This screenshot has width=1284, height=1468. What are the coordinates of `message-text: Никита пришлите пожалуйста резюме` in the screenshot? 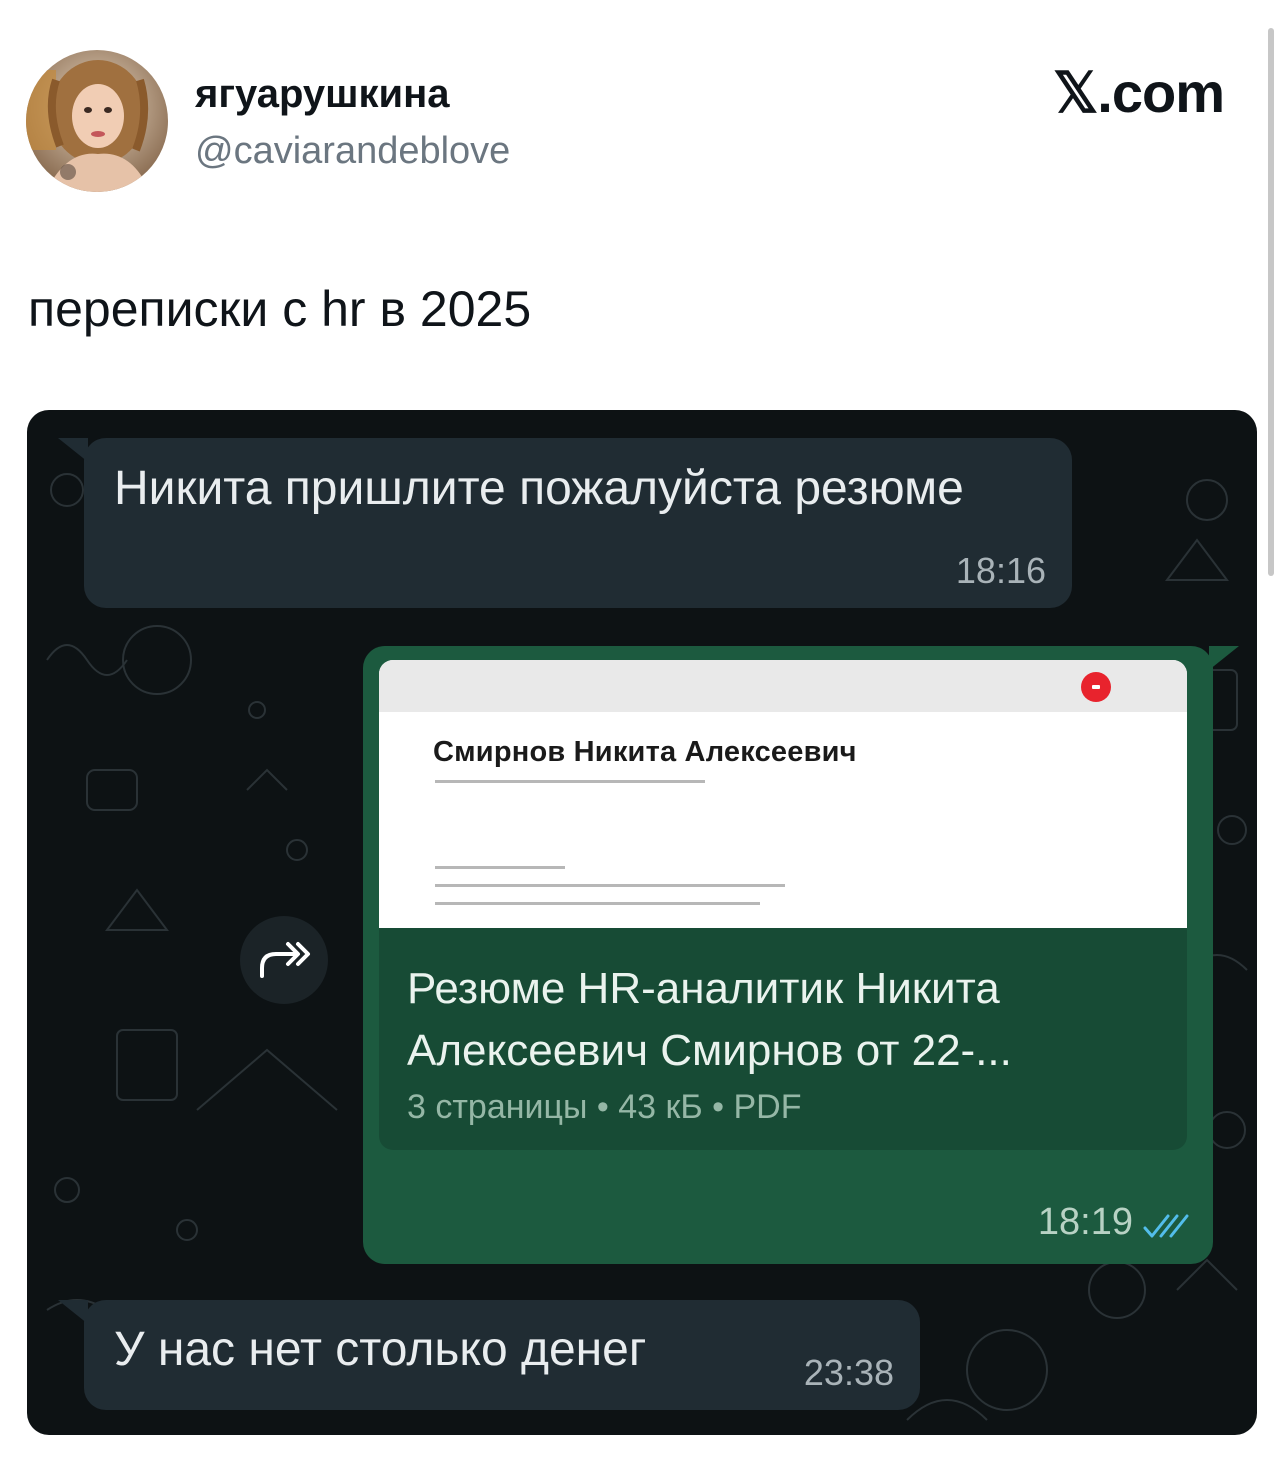 It's located at (539, 488).